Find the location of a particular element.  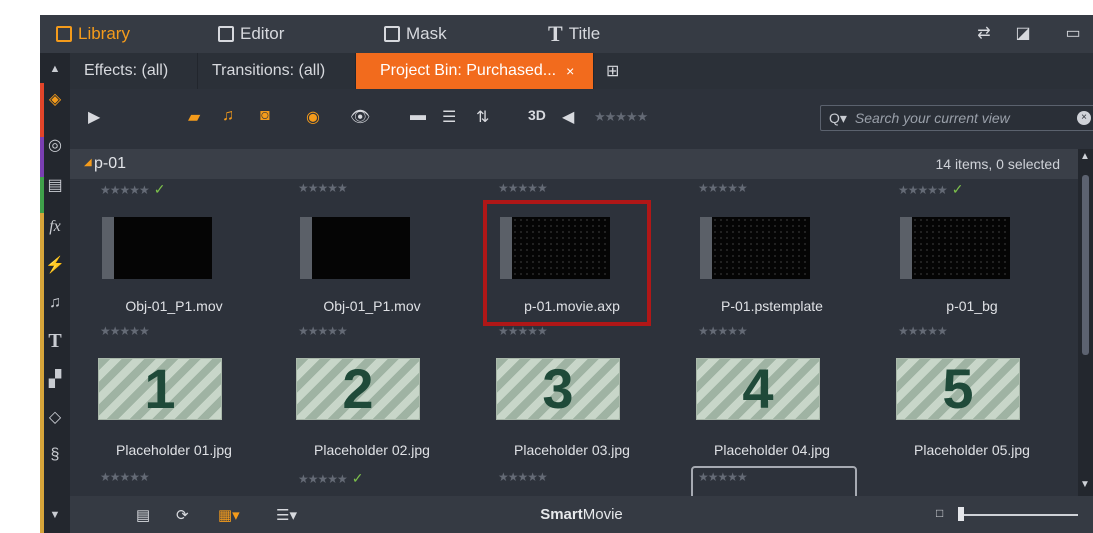

small-thumb-icon: □ is located at coordinates (939, 513).